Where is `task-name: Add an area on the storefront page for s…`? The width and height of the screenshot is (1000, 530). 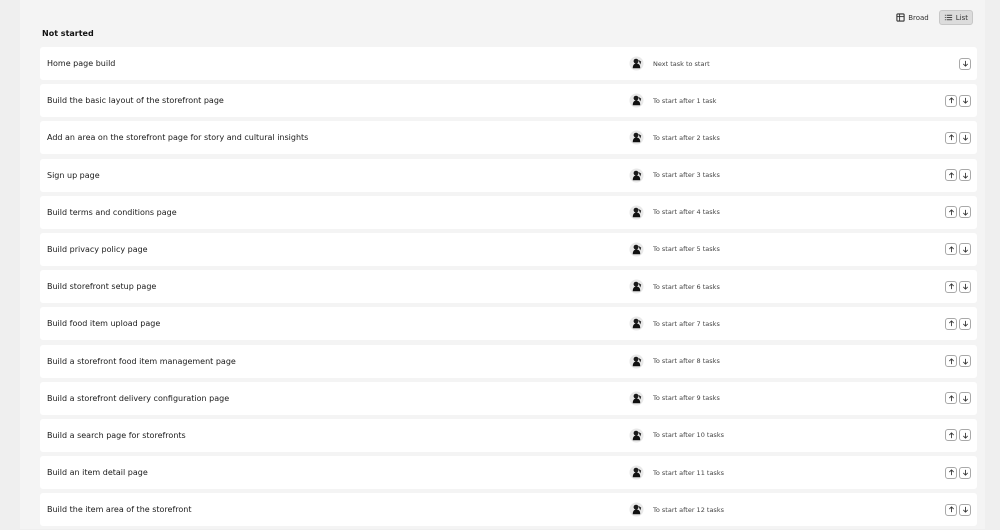 task-name: Add an area on the storefront page for s… is located at coordinates (178, 138).